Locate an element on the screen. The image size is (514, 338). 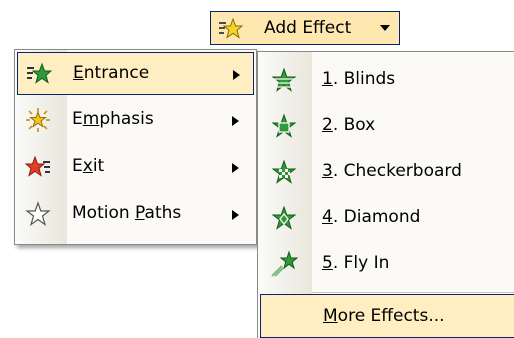
add-effect-button: Add Effect is located at coordinates (305, 28).